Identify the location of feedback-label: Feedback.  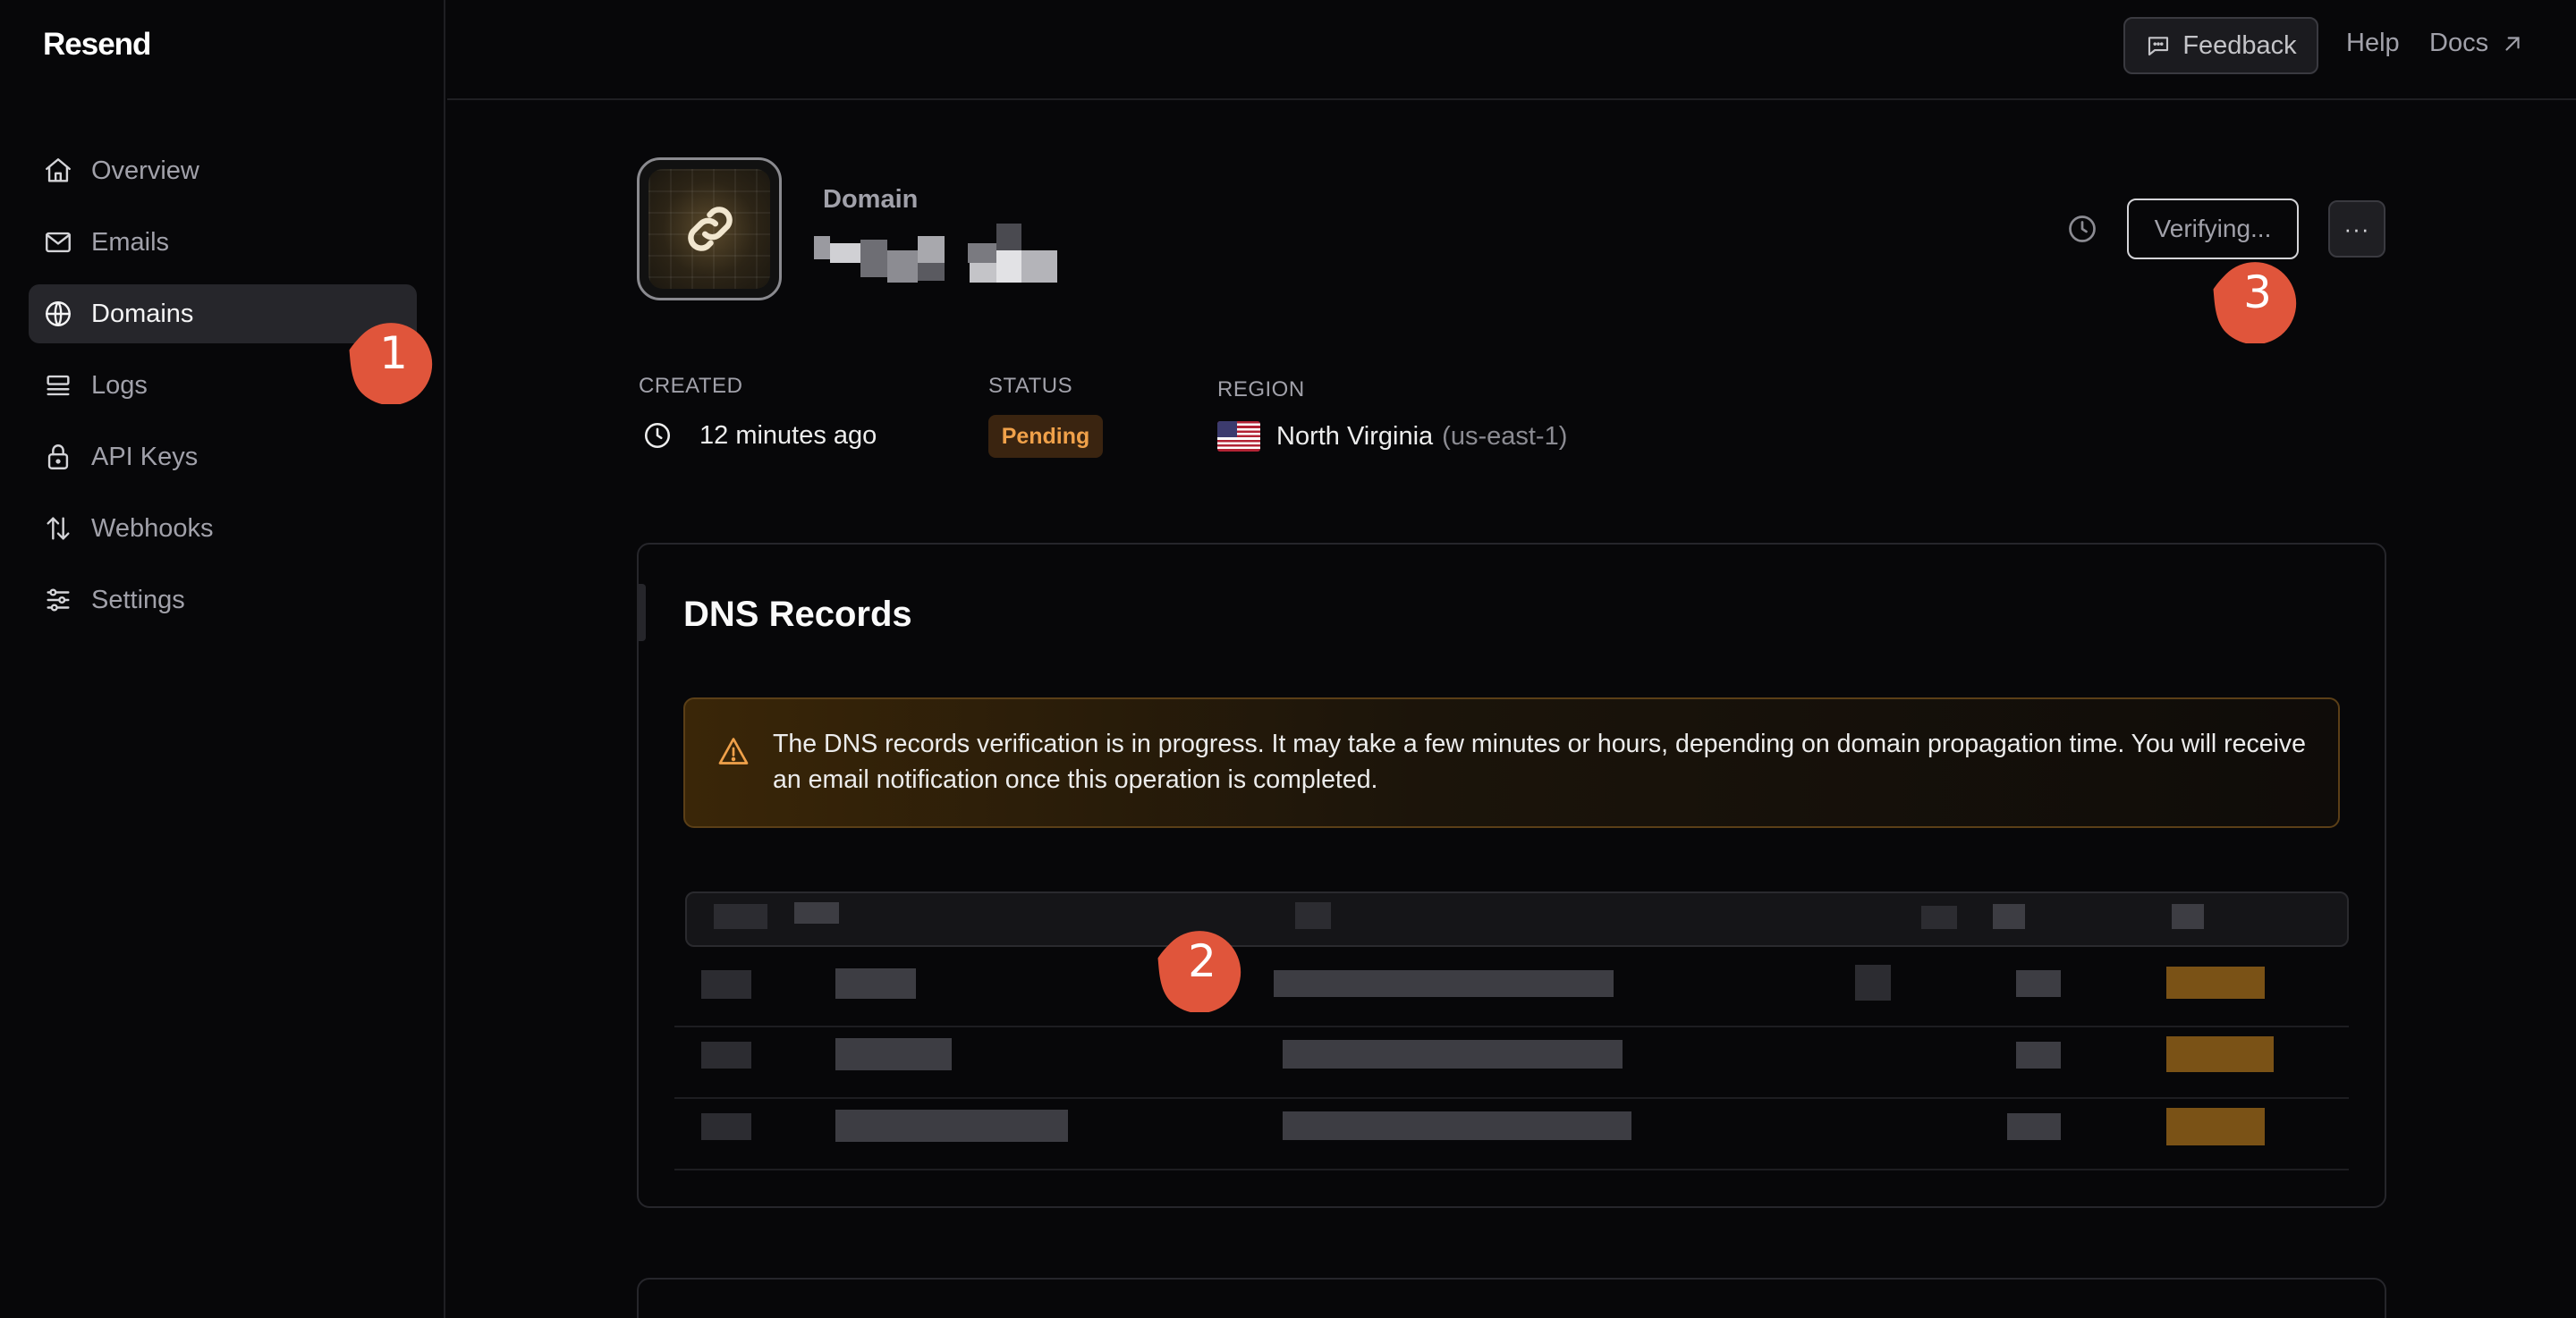
(2239, 45).